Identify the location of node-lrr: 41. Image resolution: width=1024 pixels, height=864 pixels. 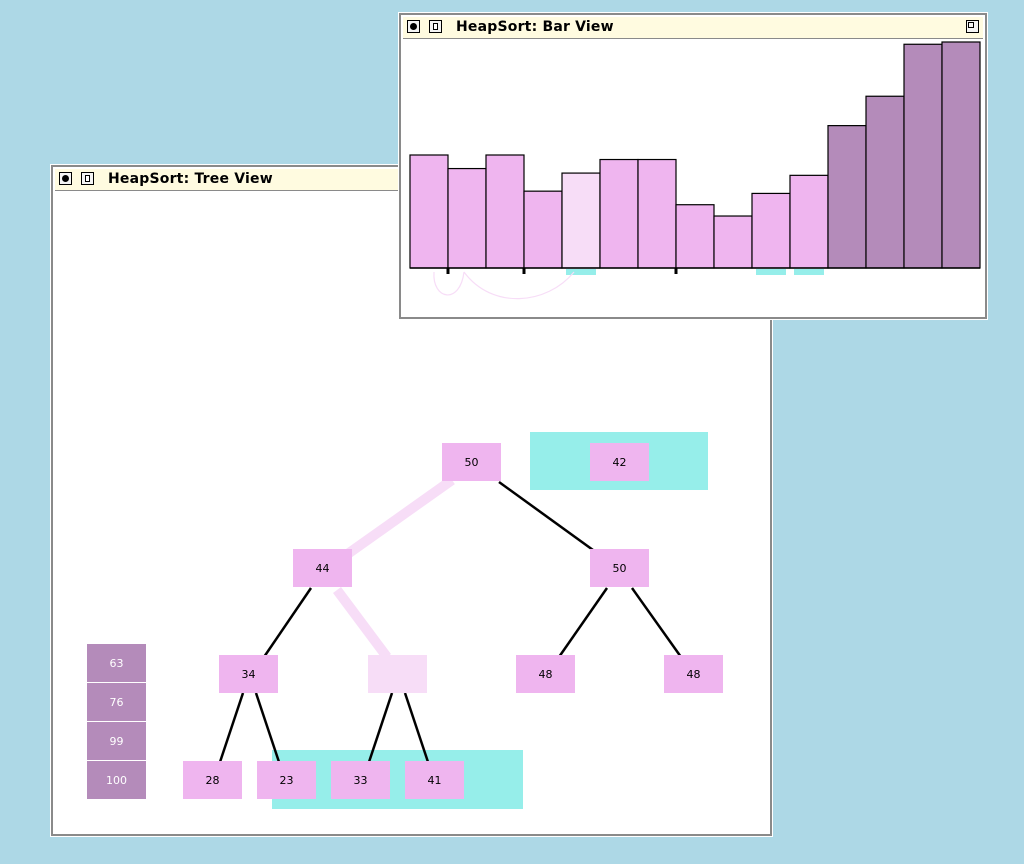
(434, 780).